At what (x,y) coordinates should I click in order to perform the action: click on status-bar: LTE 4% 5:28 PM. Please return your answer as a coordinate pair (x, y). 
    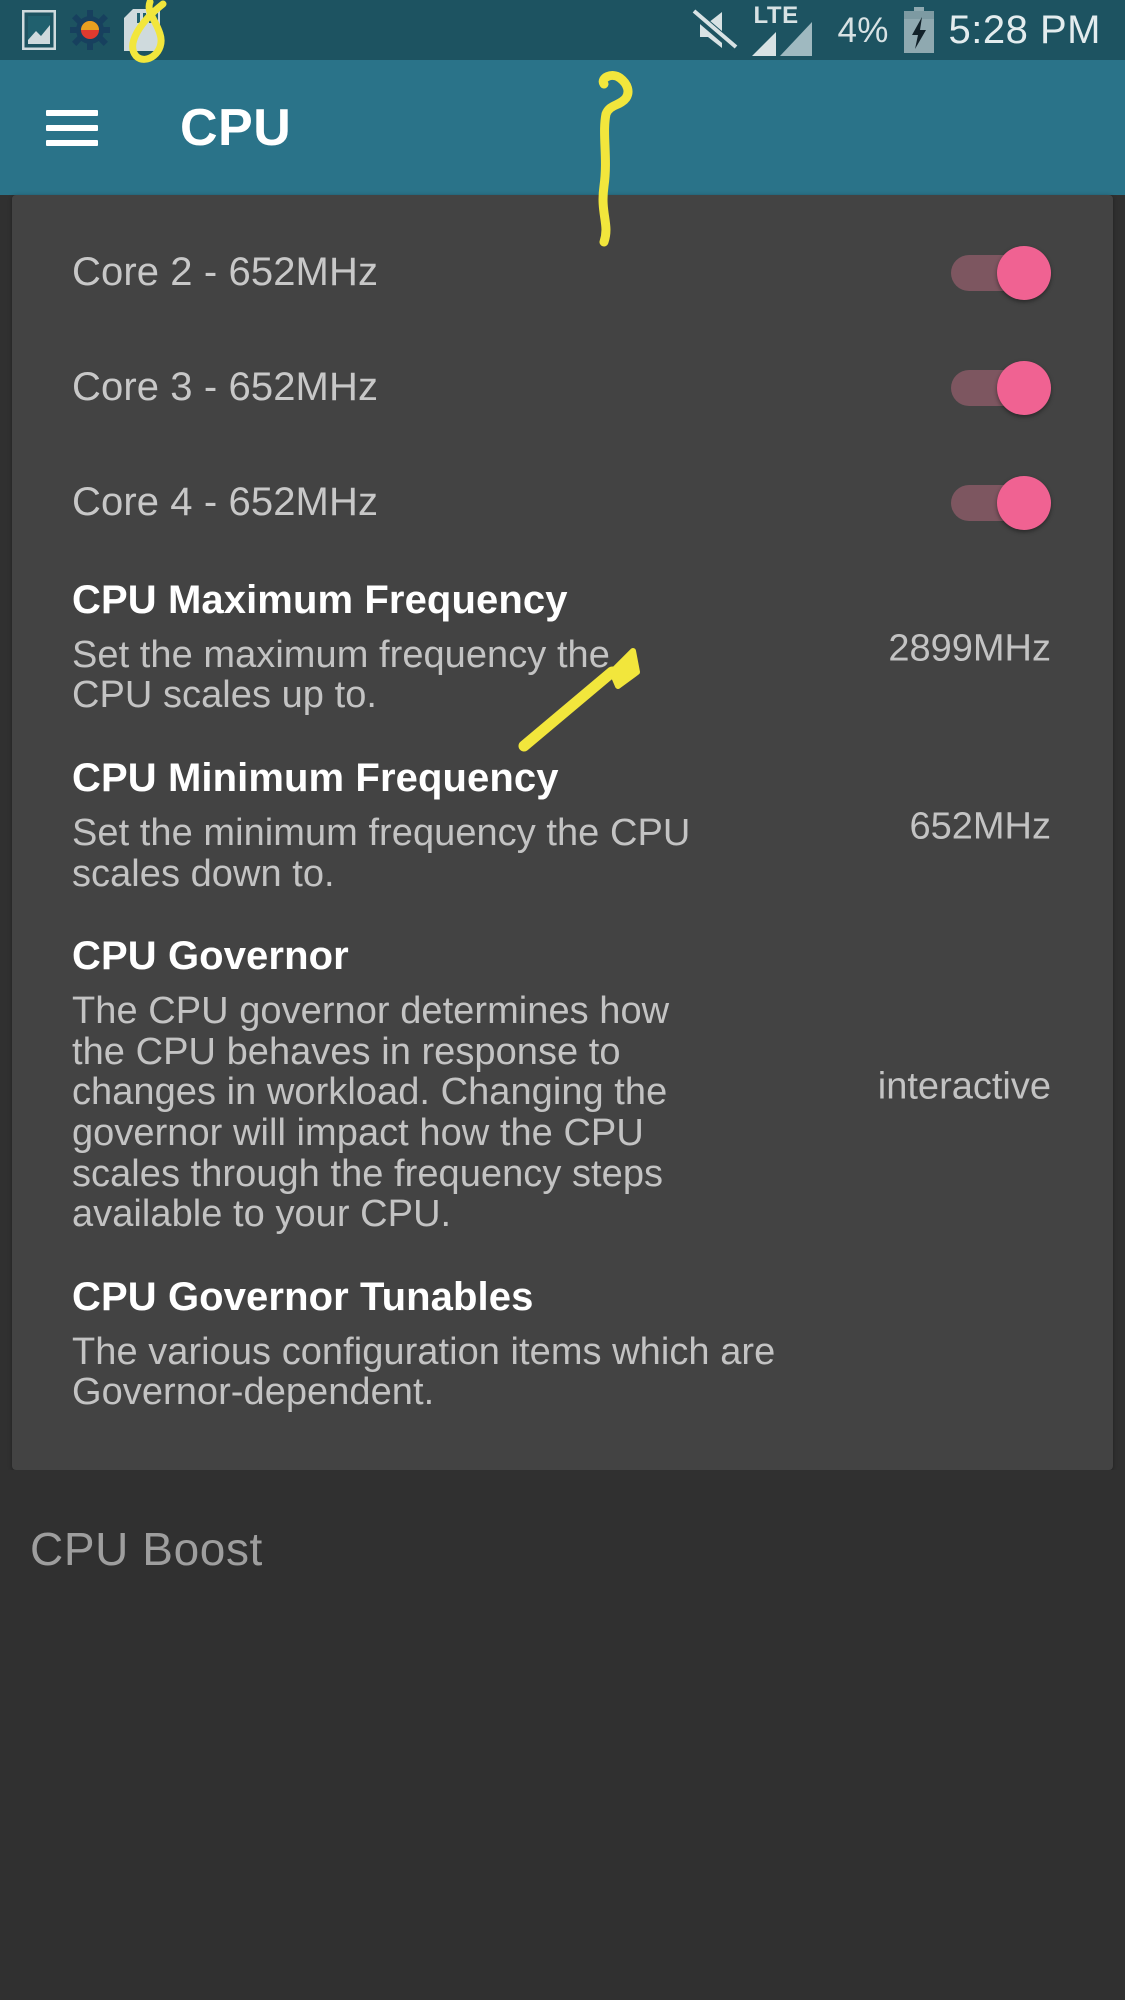
    Looking at the image, I should click on (562, 30).